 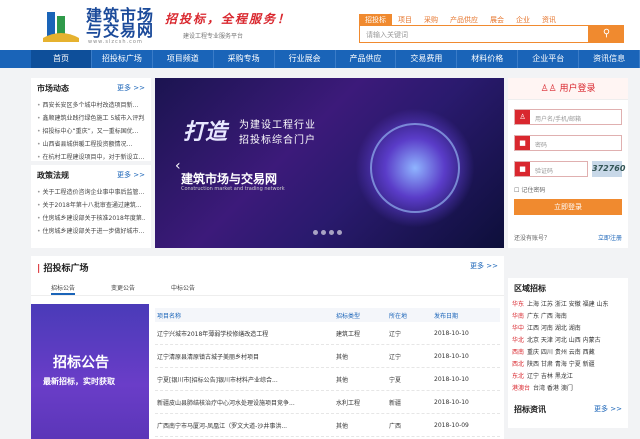 What do you see at coordinates (183, 288) in the screenshot?
I see `tab-award-notice: 中标公告` at bounding box center [183, 288].